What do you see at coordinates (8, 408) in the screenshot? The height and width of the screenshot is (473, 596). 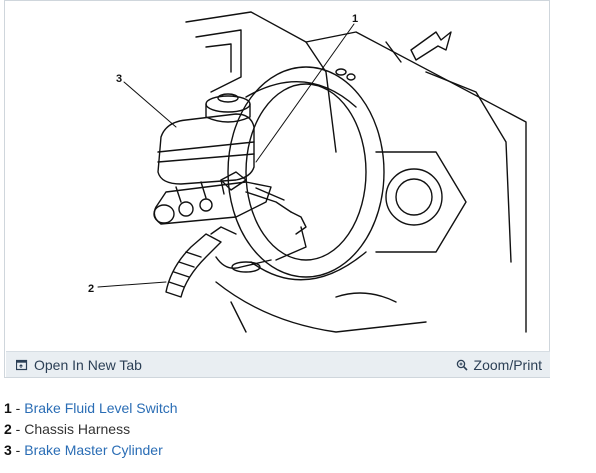 I see `legend-number: 1` at bounding box center [8, 408].